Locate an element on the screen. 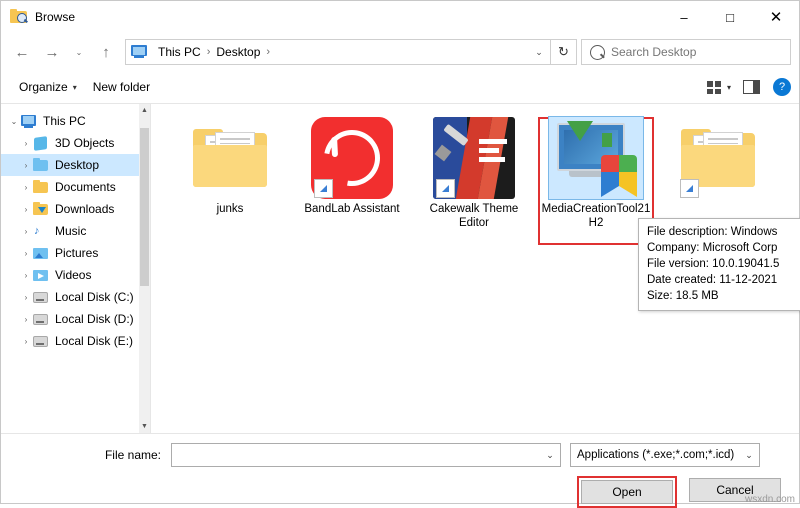  sidebar-item-pictures: › Pictures is located at coordinates (75, 253).